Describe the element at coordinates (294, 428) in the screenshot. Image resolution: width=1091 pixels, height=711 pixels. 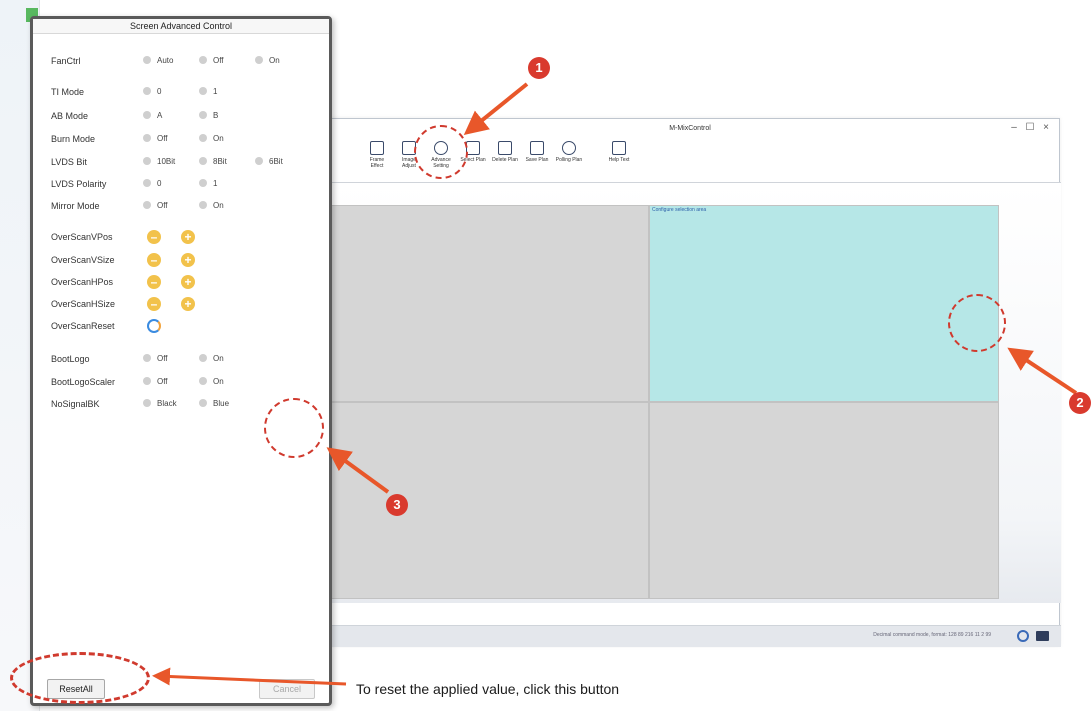
I see `highlight-dialog-area` at that location.